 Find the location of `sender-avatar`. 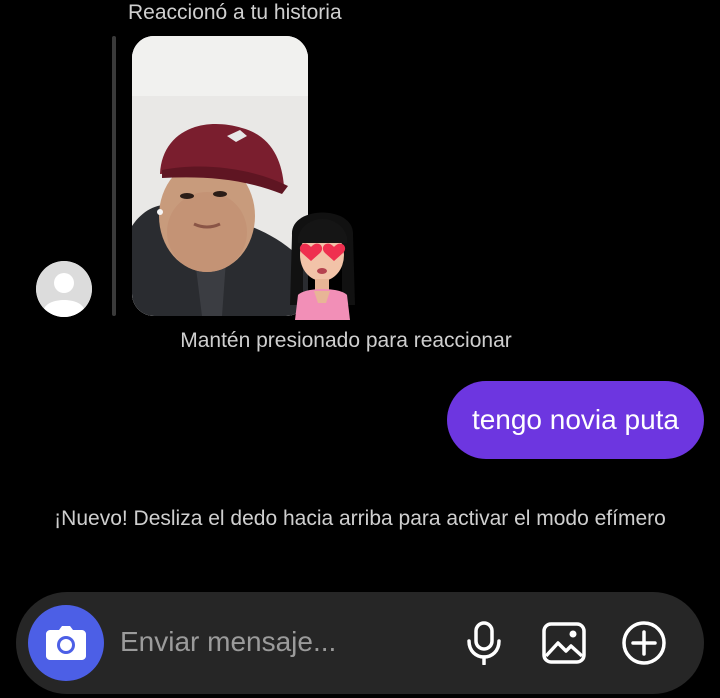

sender-avatar is located at coordinates (64, 289).